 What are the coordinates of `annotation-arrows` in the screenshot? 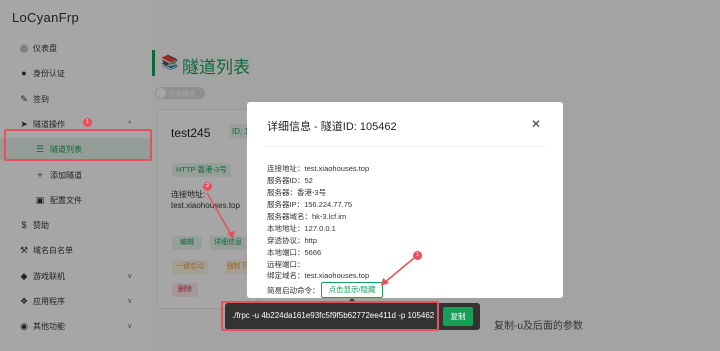 It's located at (310, 239).